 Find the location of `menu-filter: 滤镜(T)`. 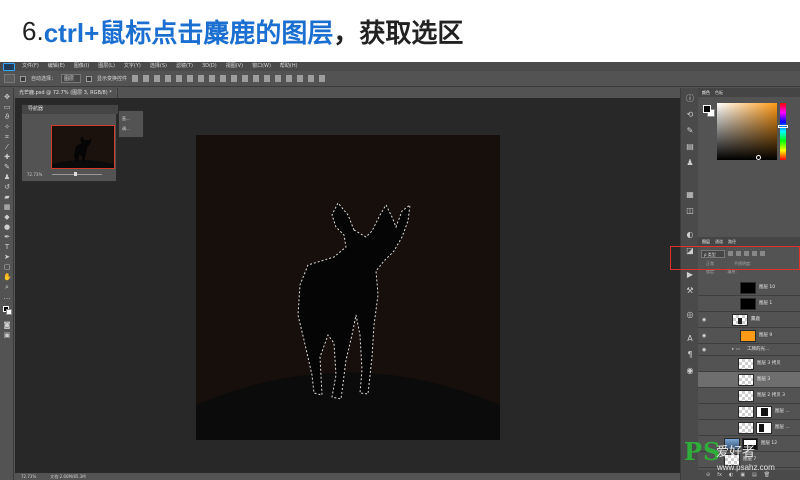

menu-filter: 滤镜(T) is located at coordinates (184, 66).